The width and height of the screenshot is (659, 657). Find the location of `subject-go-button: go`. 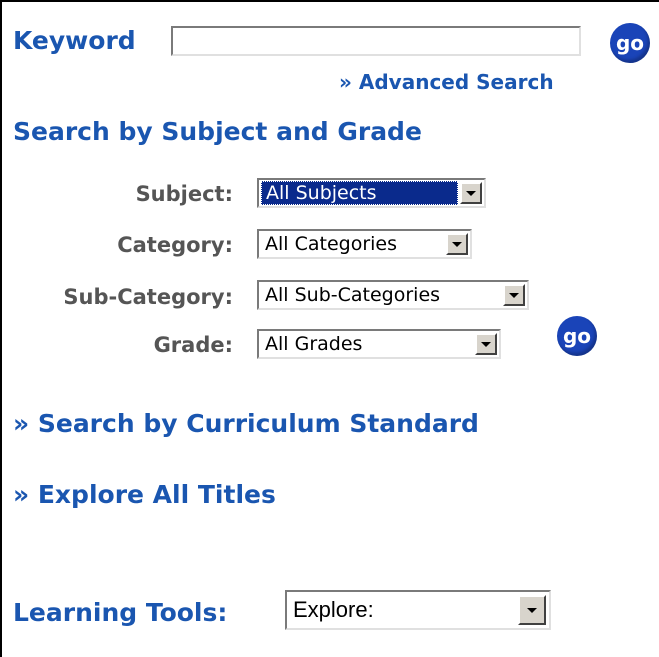

subject-go-button: go is located at coordinates (577, 336).